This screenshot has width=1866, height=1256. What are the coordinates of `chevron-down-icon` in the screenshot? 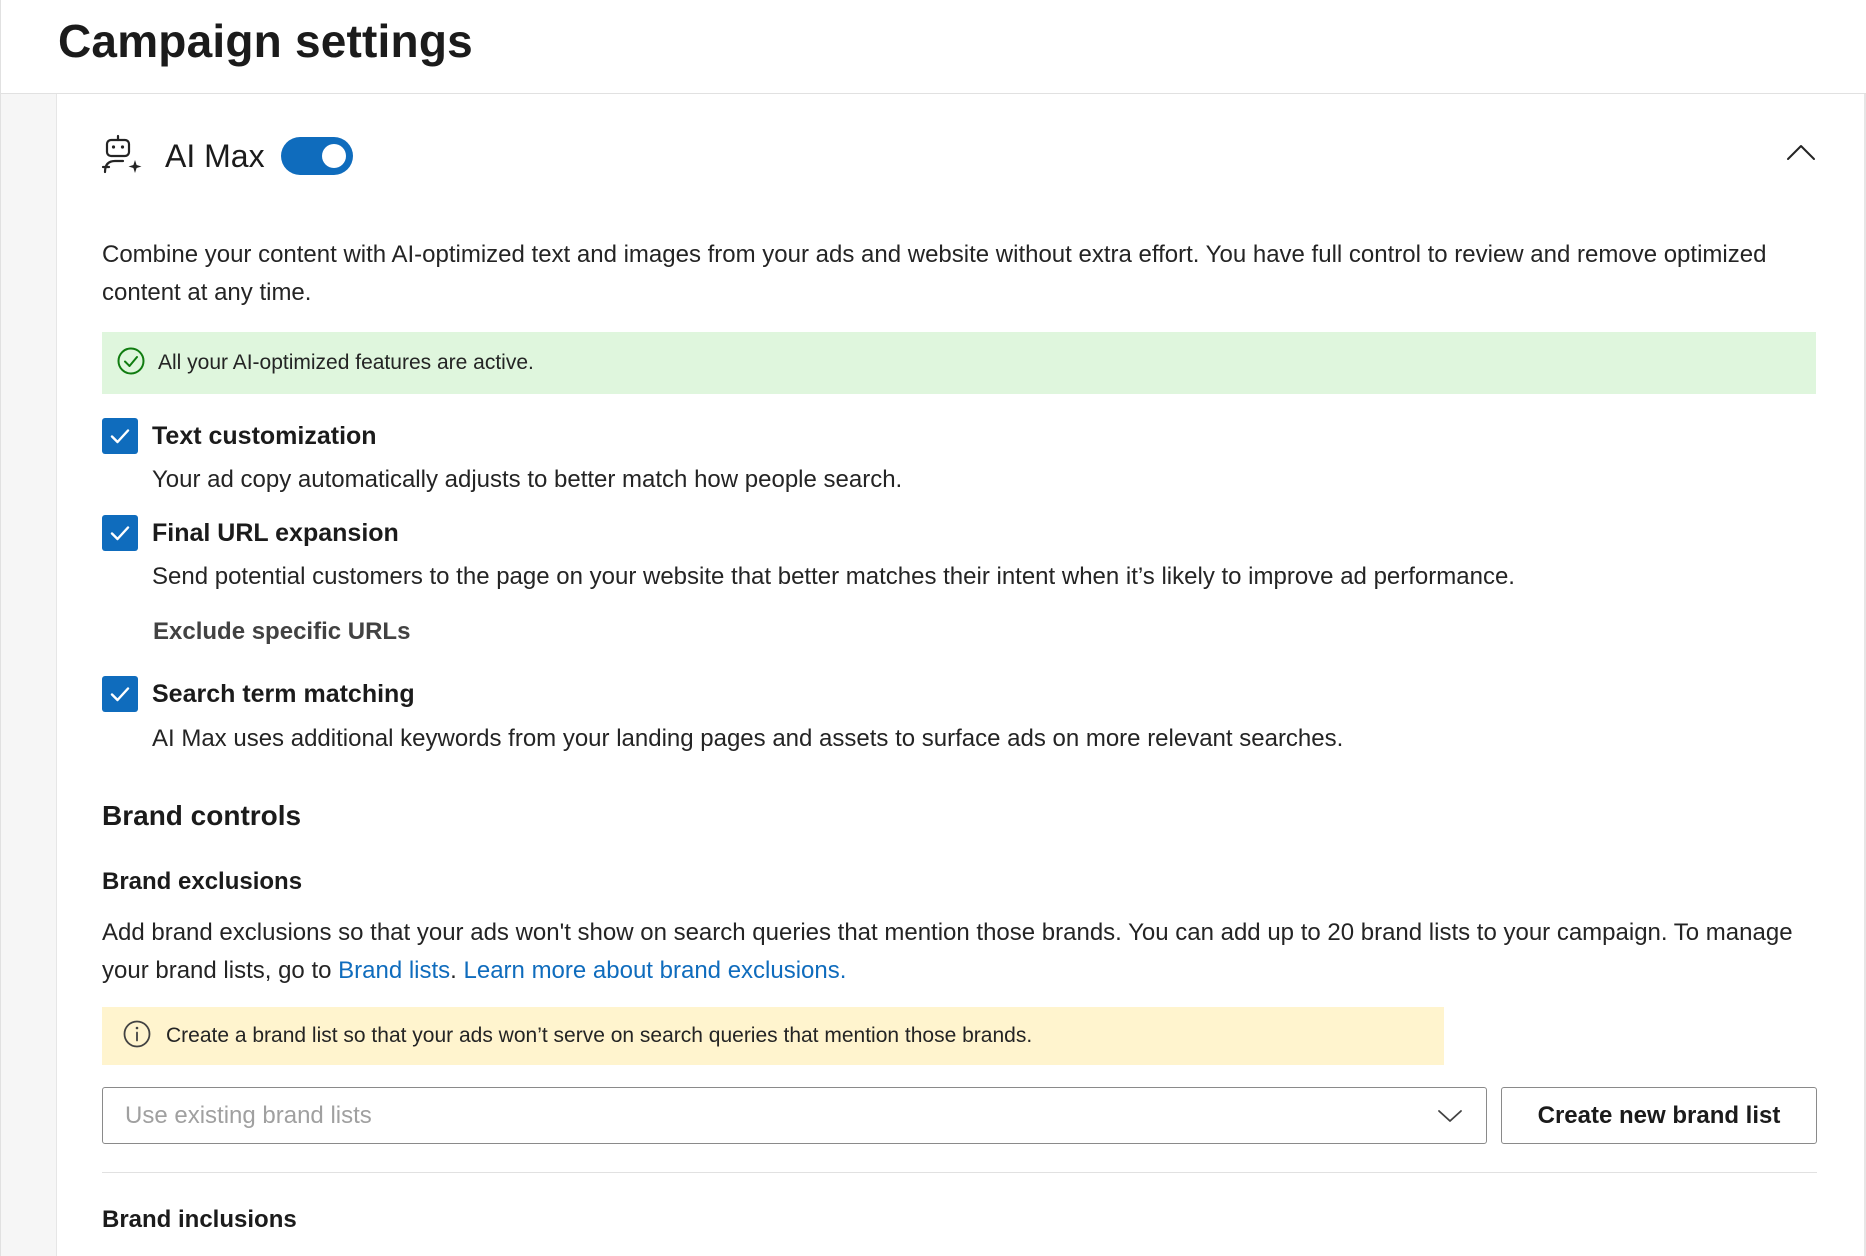 It's located at (1450, 1116).